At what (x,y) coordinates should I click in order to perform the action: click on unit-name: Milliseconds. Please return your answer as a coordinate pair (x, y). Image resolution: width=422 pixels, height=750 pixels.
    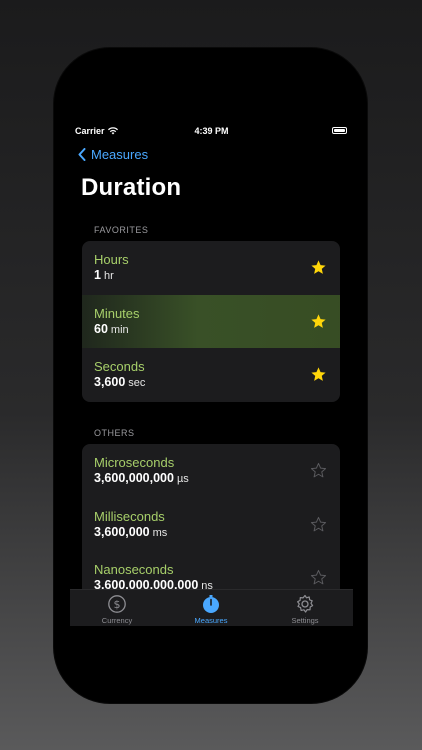
    Looking at the image, I should click on (129, 516).